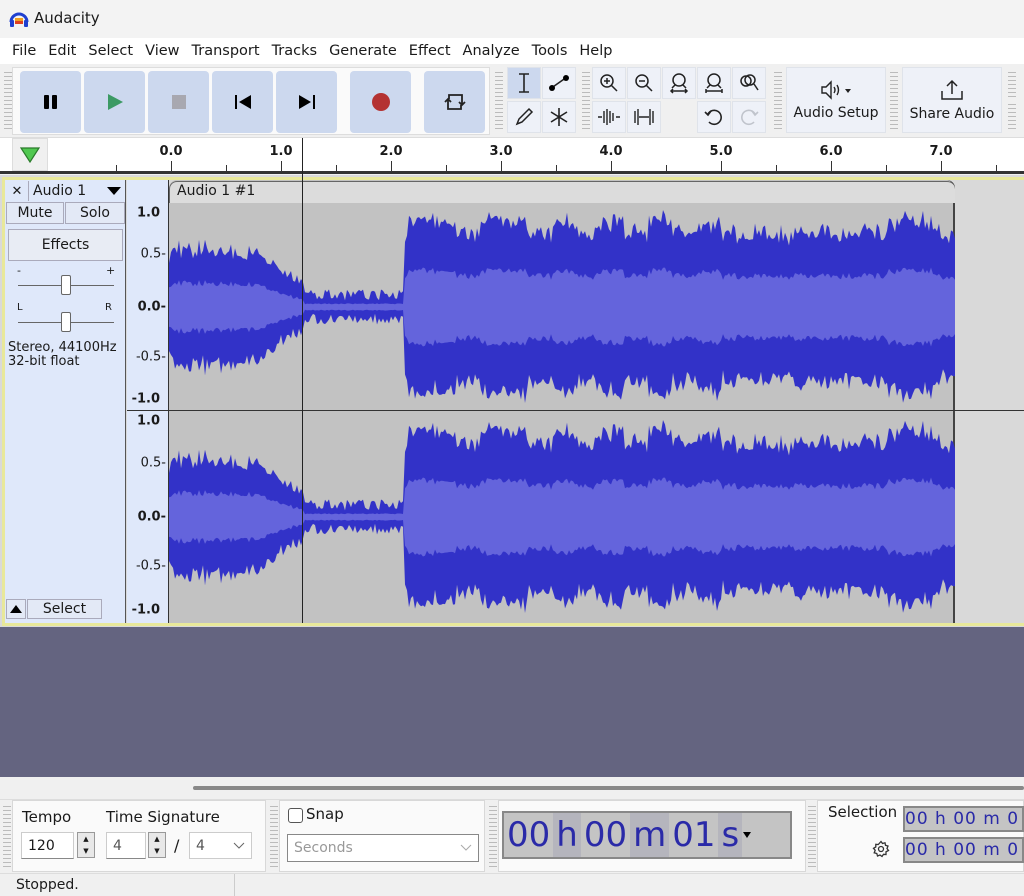 Image resolution: width=1024 pixels, height=896 pixels. What do you see at coordinates (62, 51) in the screenshot?
I see `menu-edit: Edit` at bounding box center [62, 51].